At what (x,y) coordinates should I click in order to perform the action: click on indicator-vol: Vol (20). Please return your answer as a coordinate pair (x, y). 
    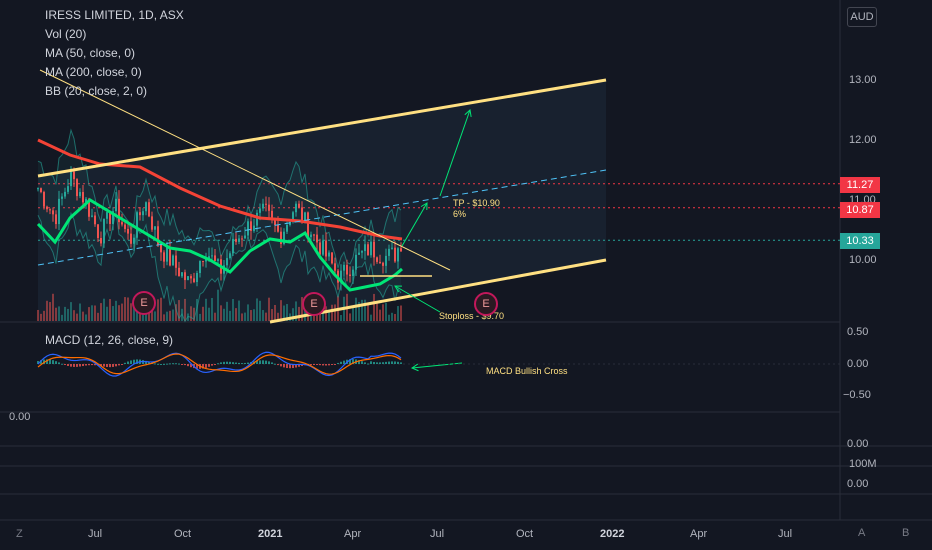
    Looking at the image, I should click on (65, 34).